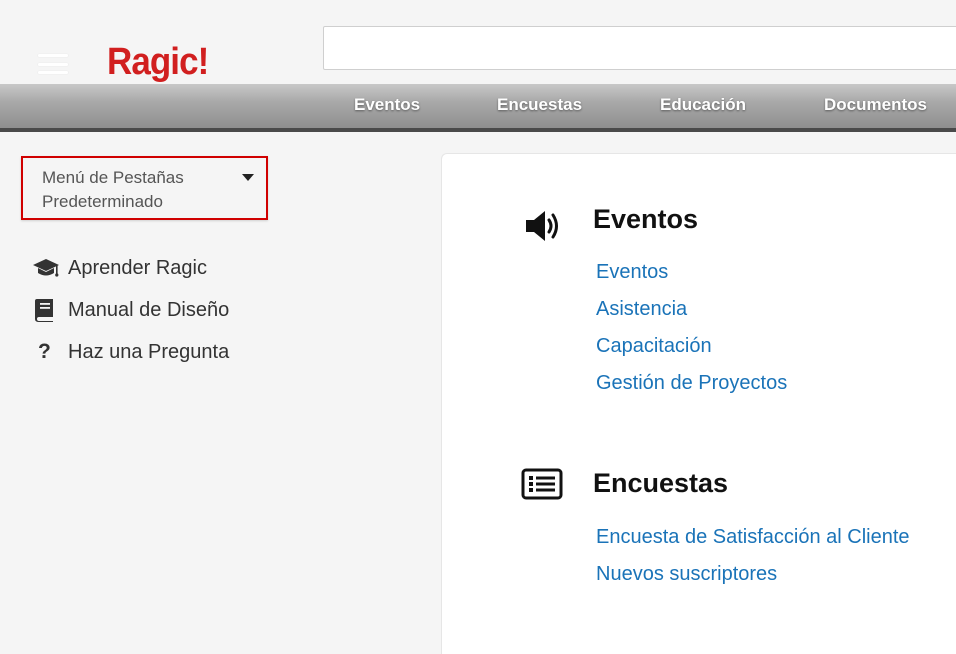 This screenshot has width=956, height=654. Describe the element at coordinates (632, 272) in the screenshot. I see `section-link: Eventos` at that location.